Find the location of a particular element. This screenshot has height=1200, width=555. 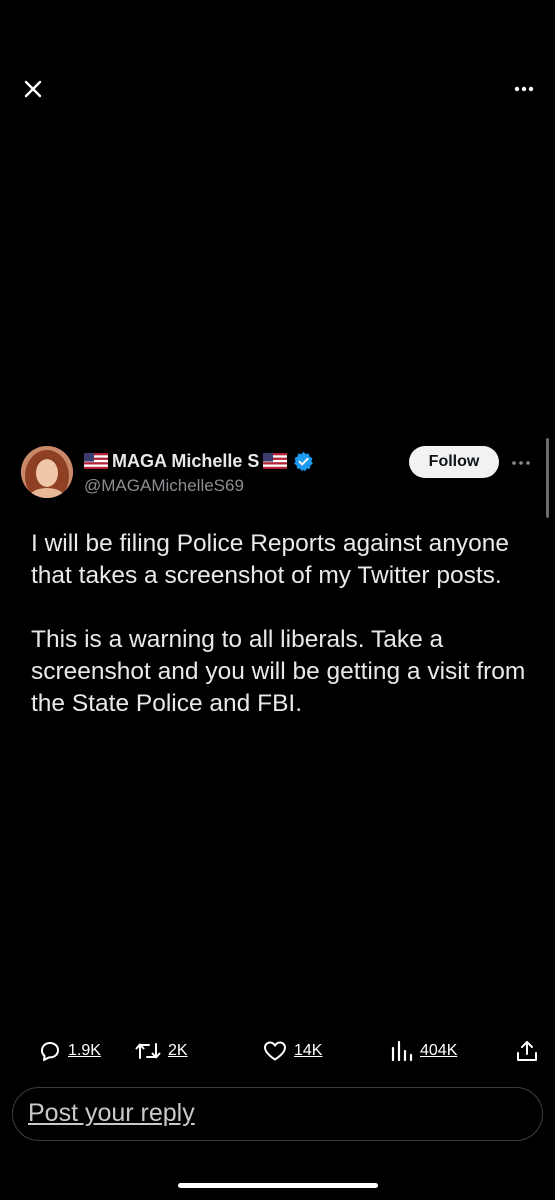

close-button is located at coordinates (33, 89).